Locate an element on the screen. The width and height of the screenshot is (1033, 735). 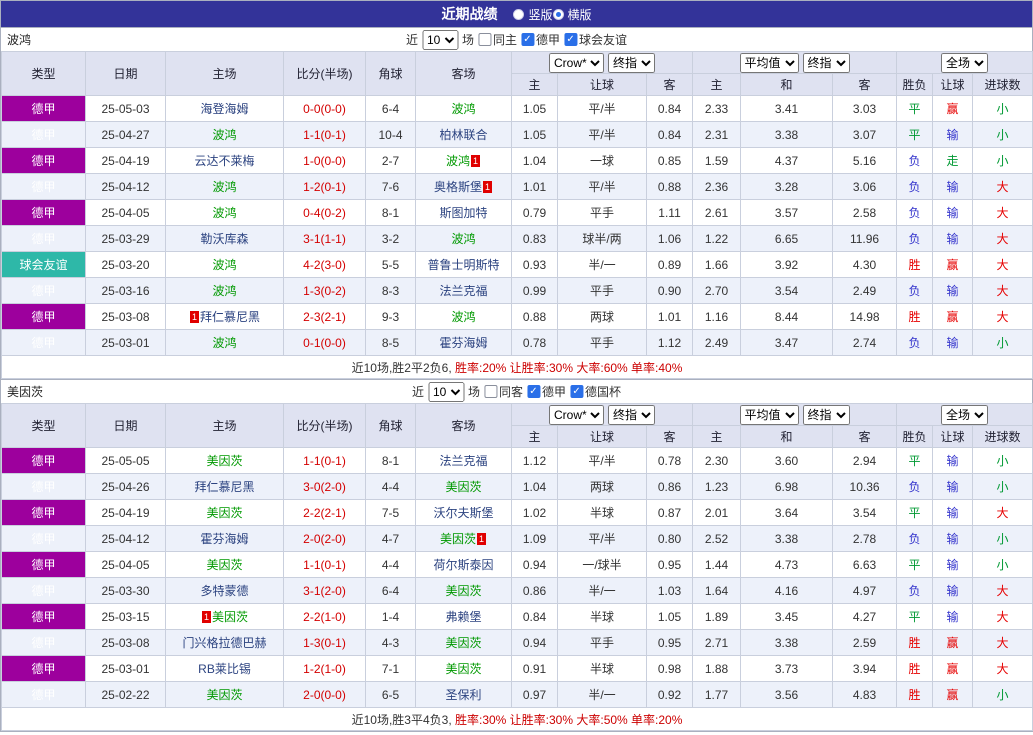
score-cell: 2-2(1-0) is located at coordinates (324, 616).